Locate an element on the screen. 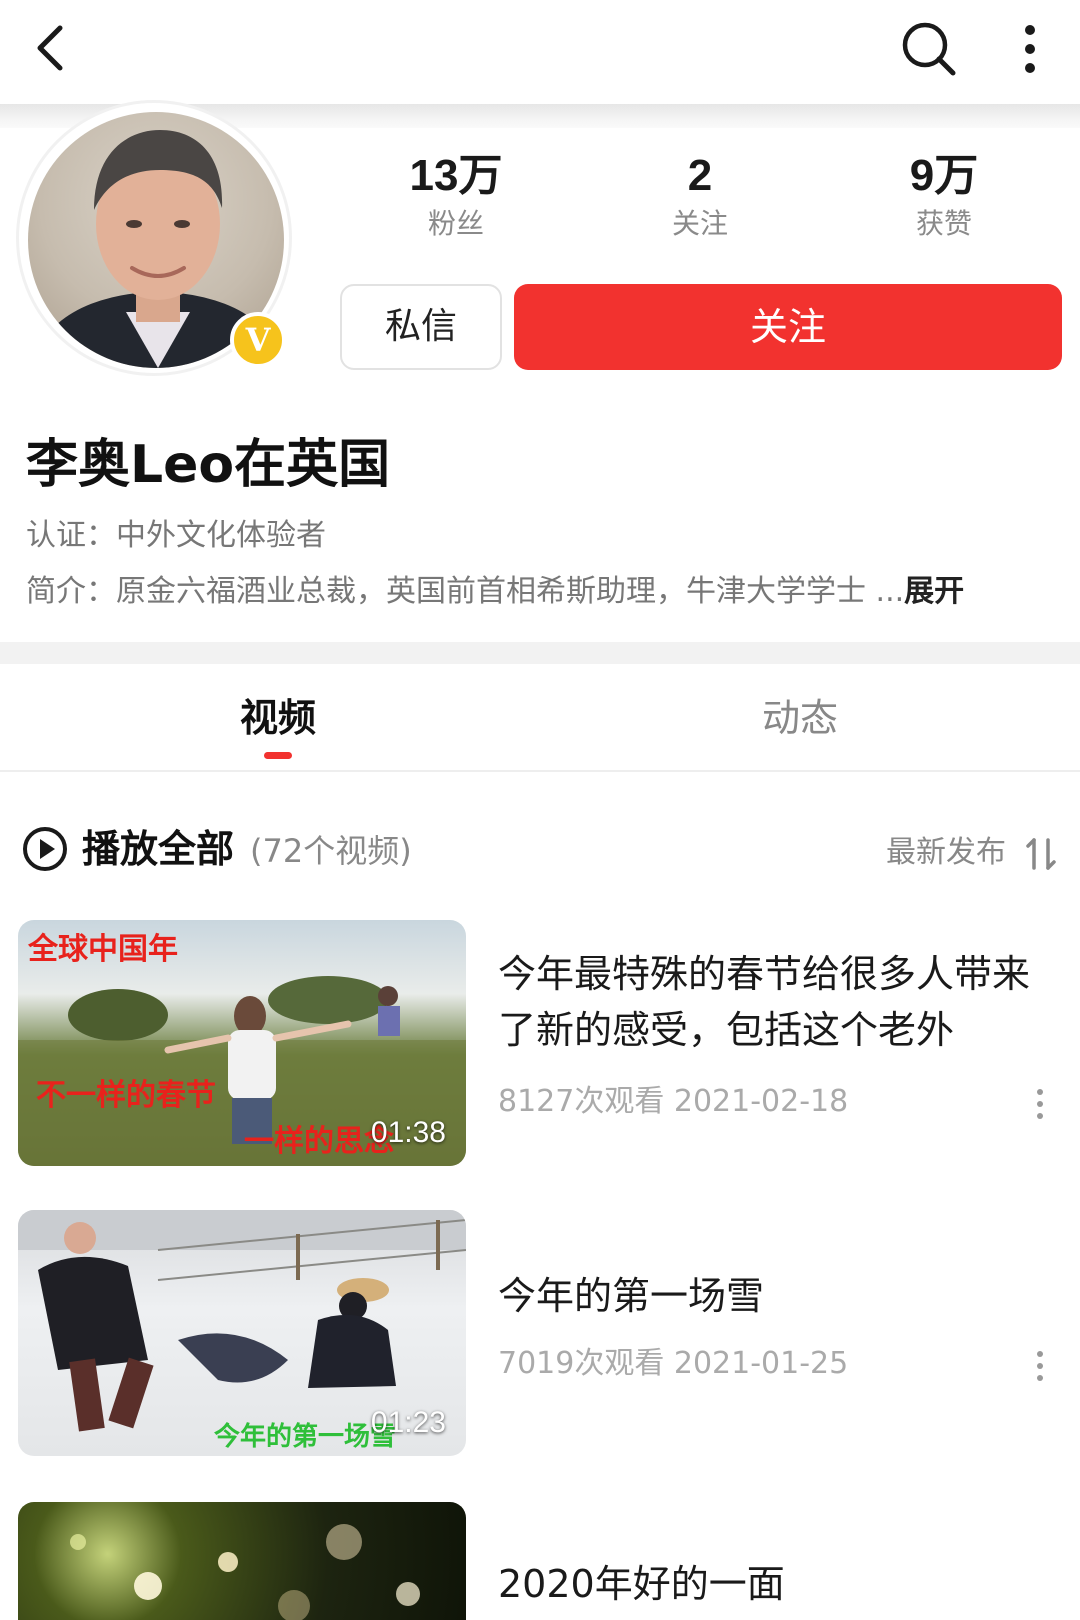 This screenshot has height=1620, width=1080. video-duration: 01:38 is located at coordinates (408, 1132).